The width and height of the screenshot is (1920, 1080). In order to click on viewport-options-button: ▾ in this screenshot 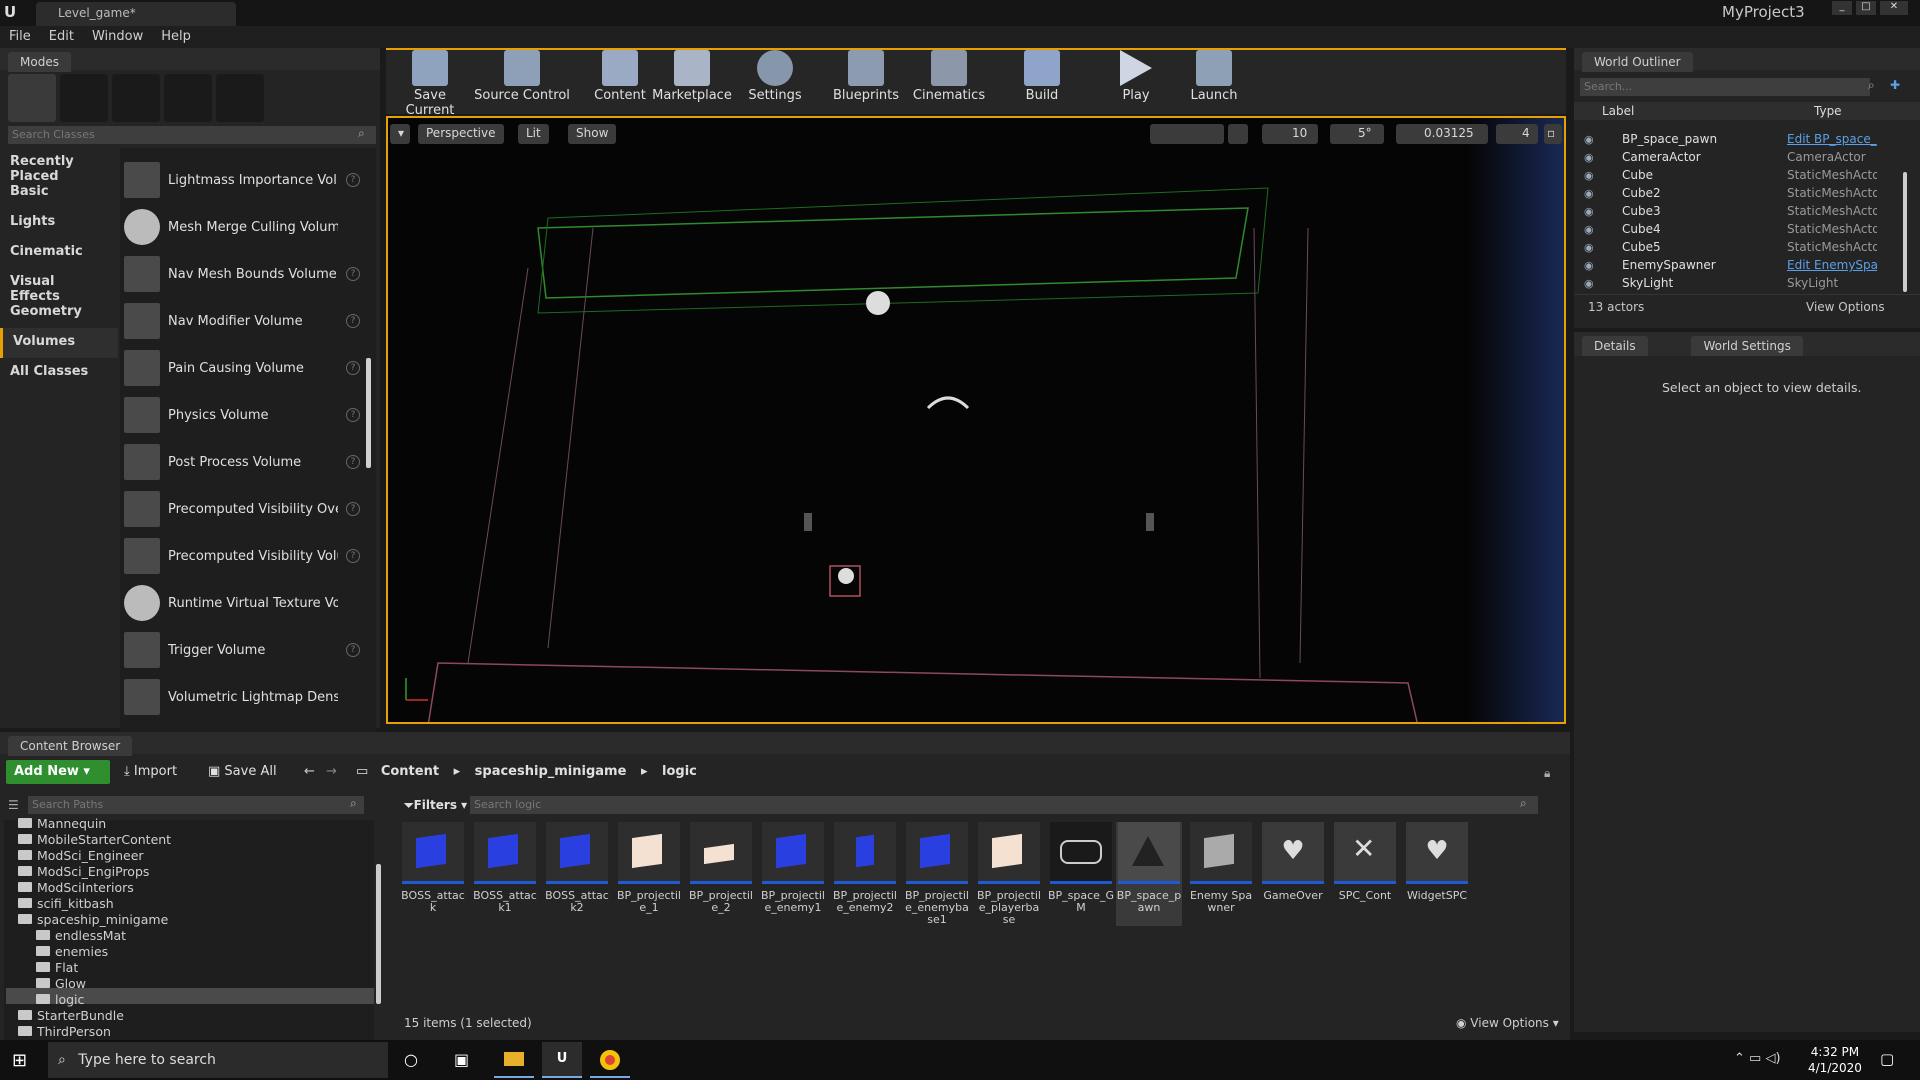, I will do `click(400, 134)`.